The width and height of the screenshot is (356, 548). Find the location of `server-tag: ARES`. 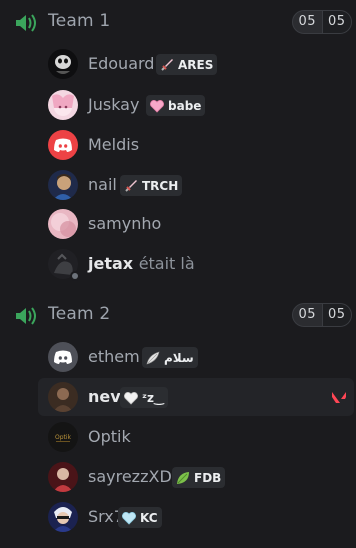

server-tag: ARES is located at coordinates (187, 64).